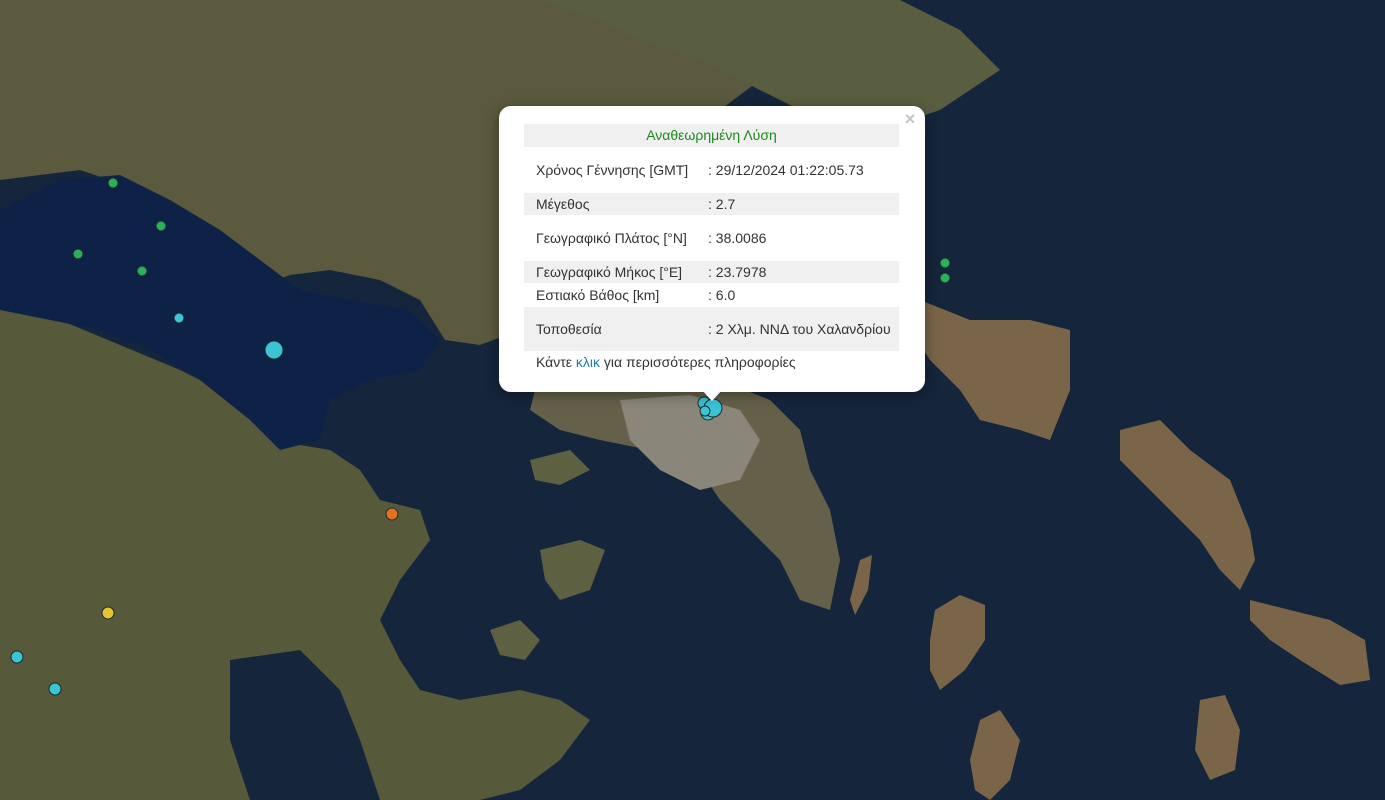  I want to click on close-icon: ×, so click(910, 119).